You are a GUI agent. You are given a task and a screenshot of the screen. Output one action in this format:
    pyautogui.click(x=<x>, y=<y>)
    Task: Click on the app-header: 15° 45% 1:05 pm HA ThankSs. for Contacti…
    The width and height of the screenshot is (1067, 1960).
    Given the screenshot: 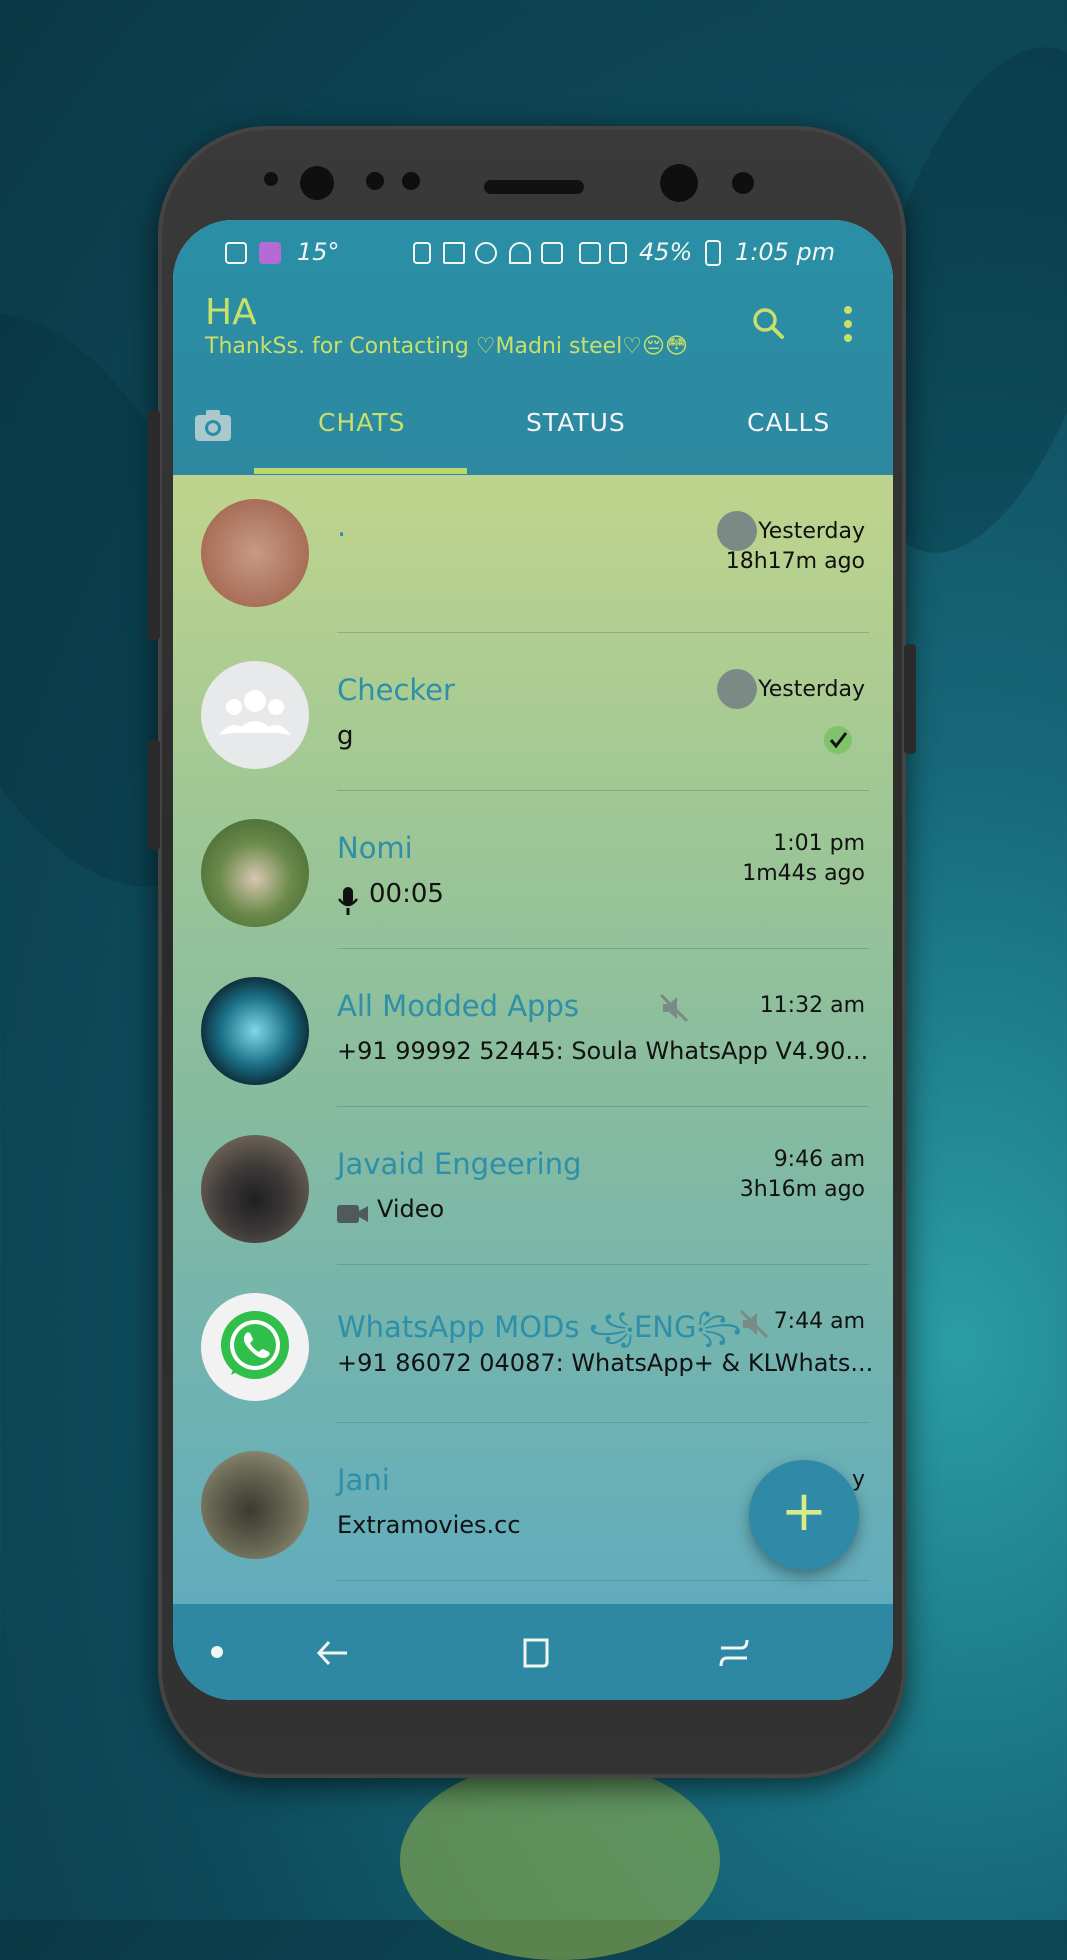 What is the action you would take?
    pyautogui.click(x=533, y=347)
    